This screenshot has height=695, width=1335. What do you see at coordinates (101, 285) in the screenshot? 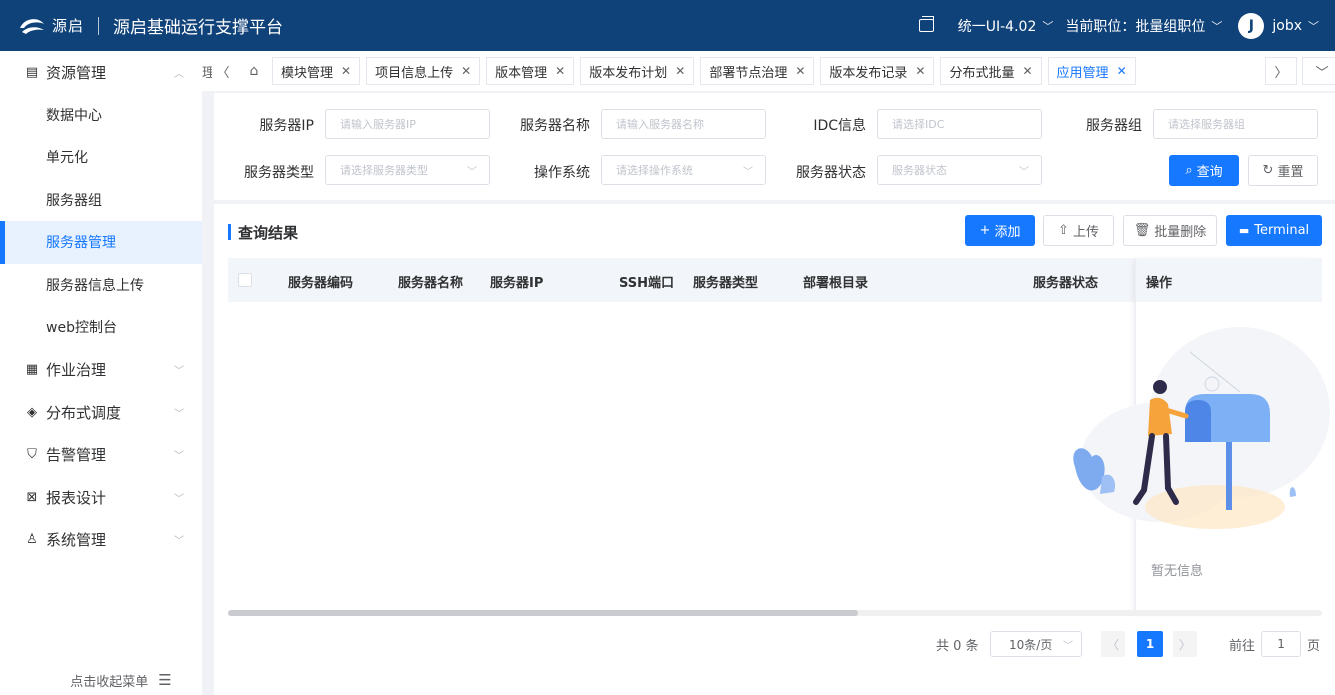
I see `sidebar-item-server-upload: 服务器信息上传` at bounding box center [101, 285].